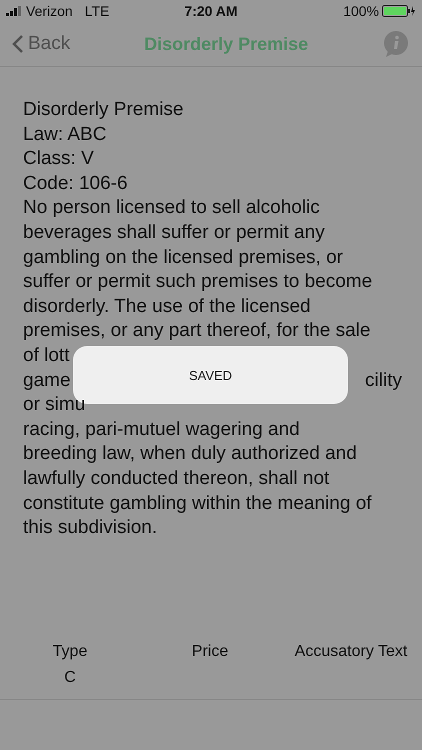 The width and height of the screenshot is (422, 750). What do you see at coordinates (49, 11) in the screenshot?
I see `carrier-name: Verizon` at bounding box center [49, 11].